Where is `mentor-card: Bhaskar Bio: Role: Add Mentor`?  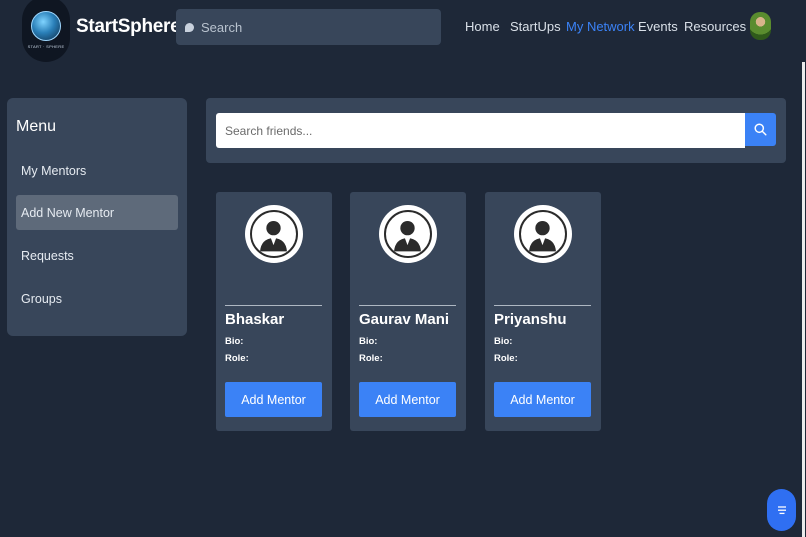 mentor-card: Bhaskar Bio: Role: Add Mentor is located at coordinates (274, 311).